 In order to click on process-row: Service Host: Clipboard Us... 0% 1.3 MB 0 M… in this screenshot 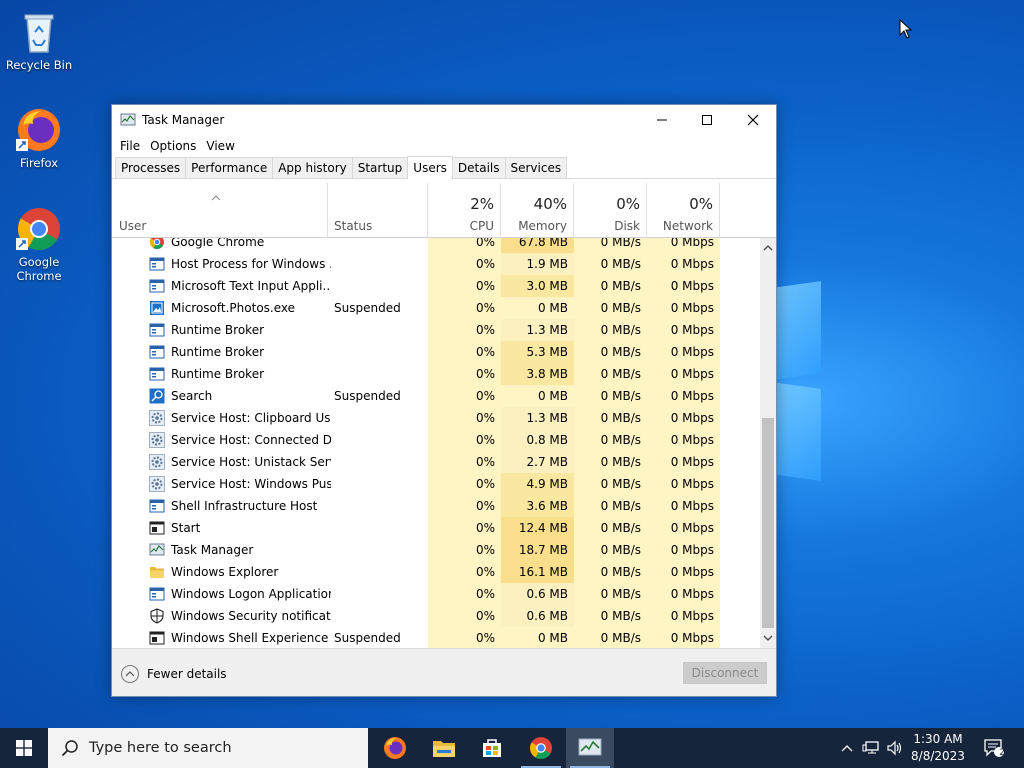, I will do `click(436, 418)`.